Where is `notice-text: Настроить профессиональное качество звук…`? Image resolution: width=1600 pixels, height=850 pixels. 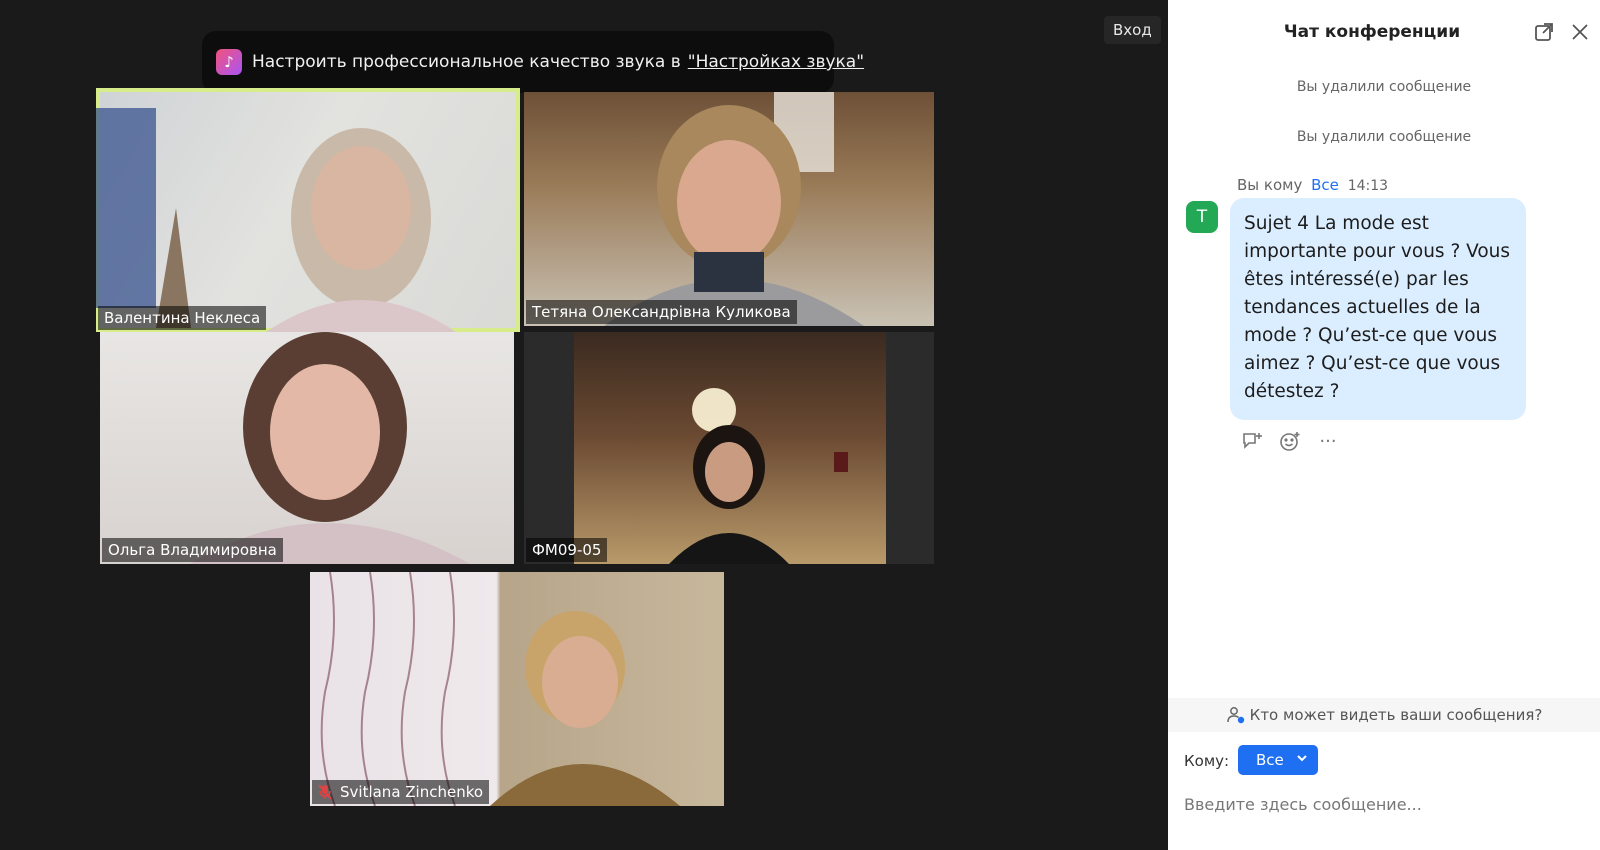
notice-text: Настроить профессиональное качество звук… is located at coordinates (466, 62).